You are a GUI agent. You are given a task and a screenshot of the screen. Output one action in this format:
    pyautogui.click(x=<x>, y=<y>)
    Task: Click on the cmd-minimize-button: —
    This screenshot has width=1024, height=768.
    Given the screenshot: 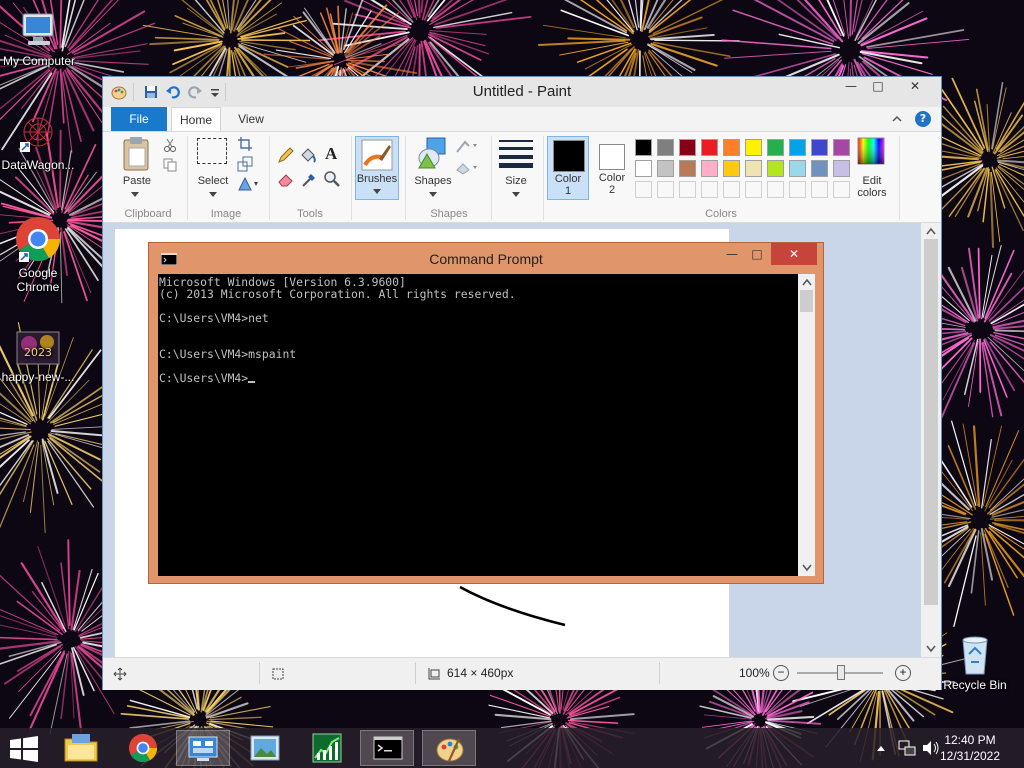 What is the action you would take?
    pyautogui.click(x=732, y=255)
    